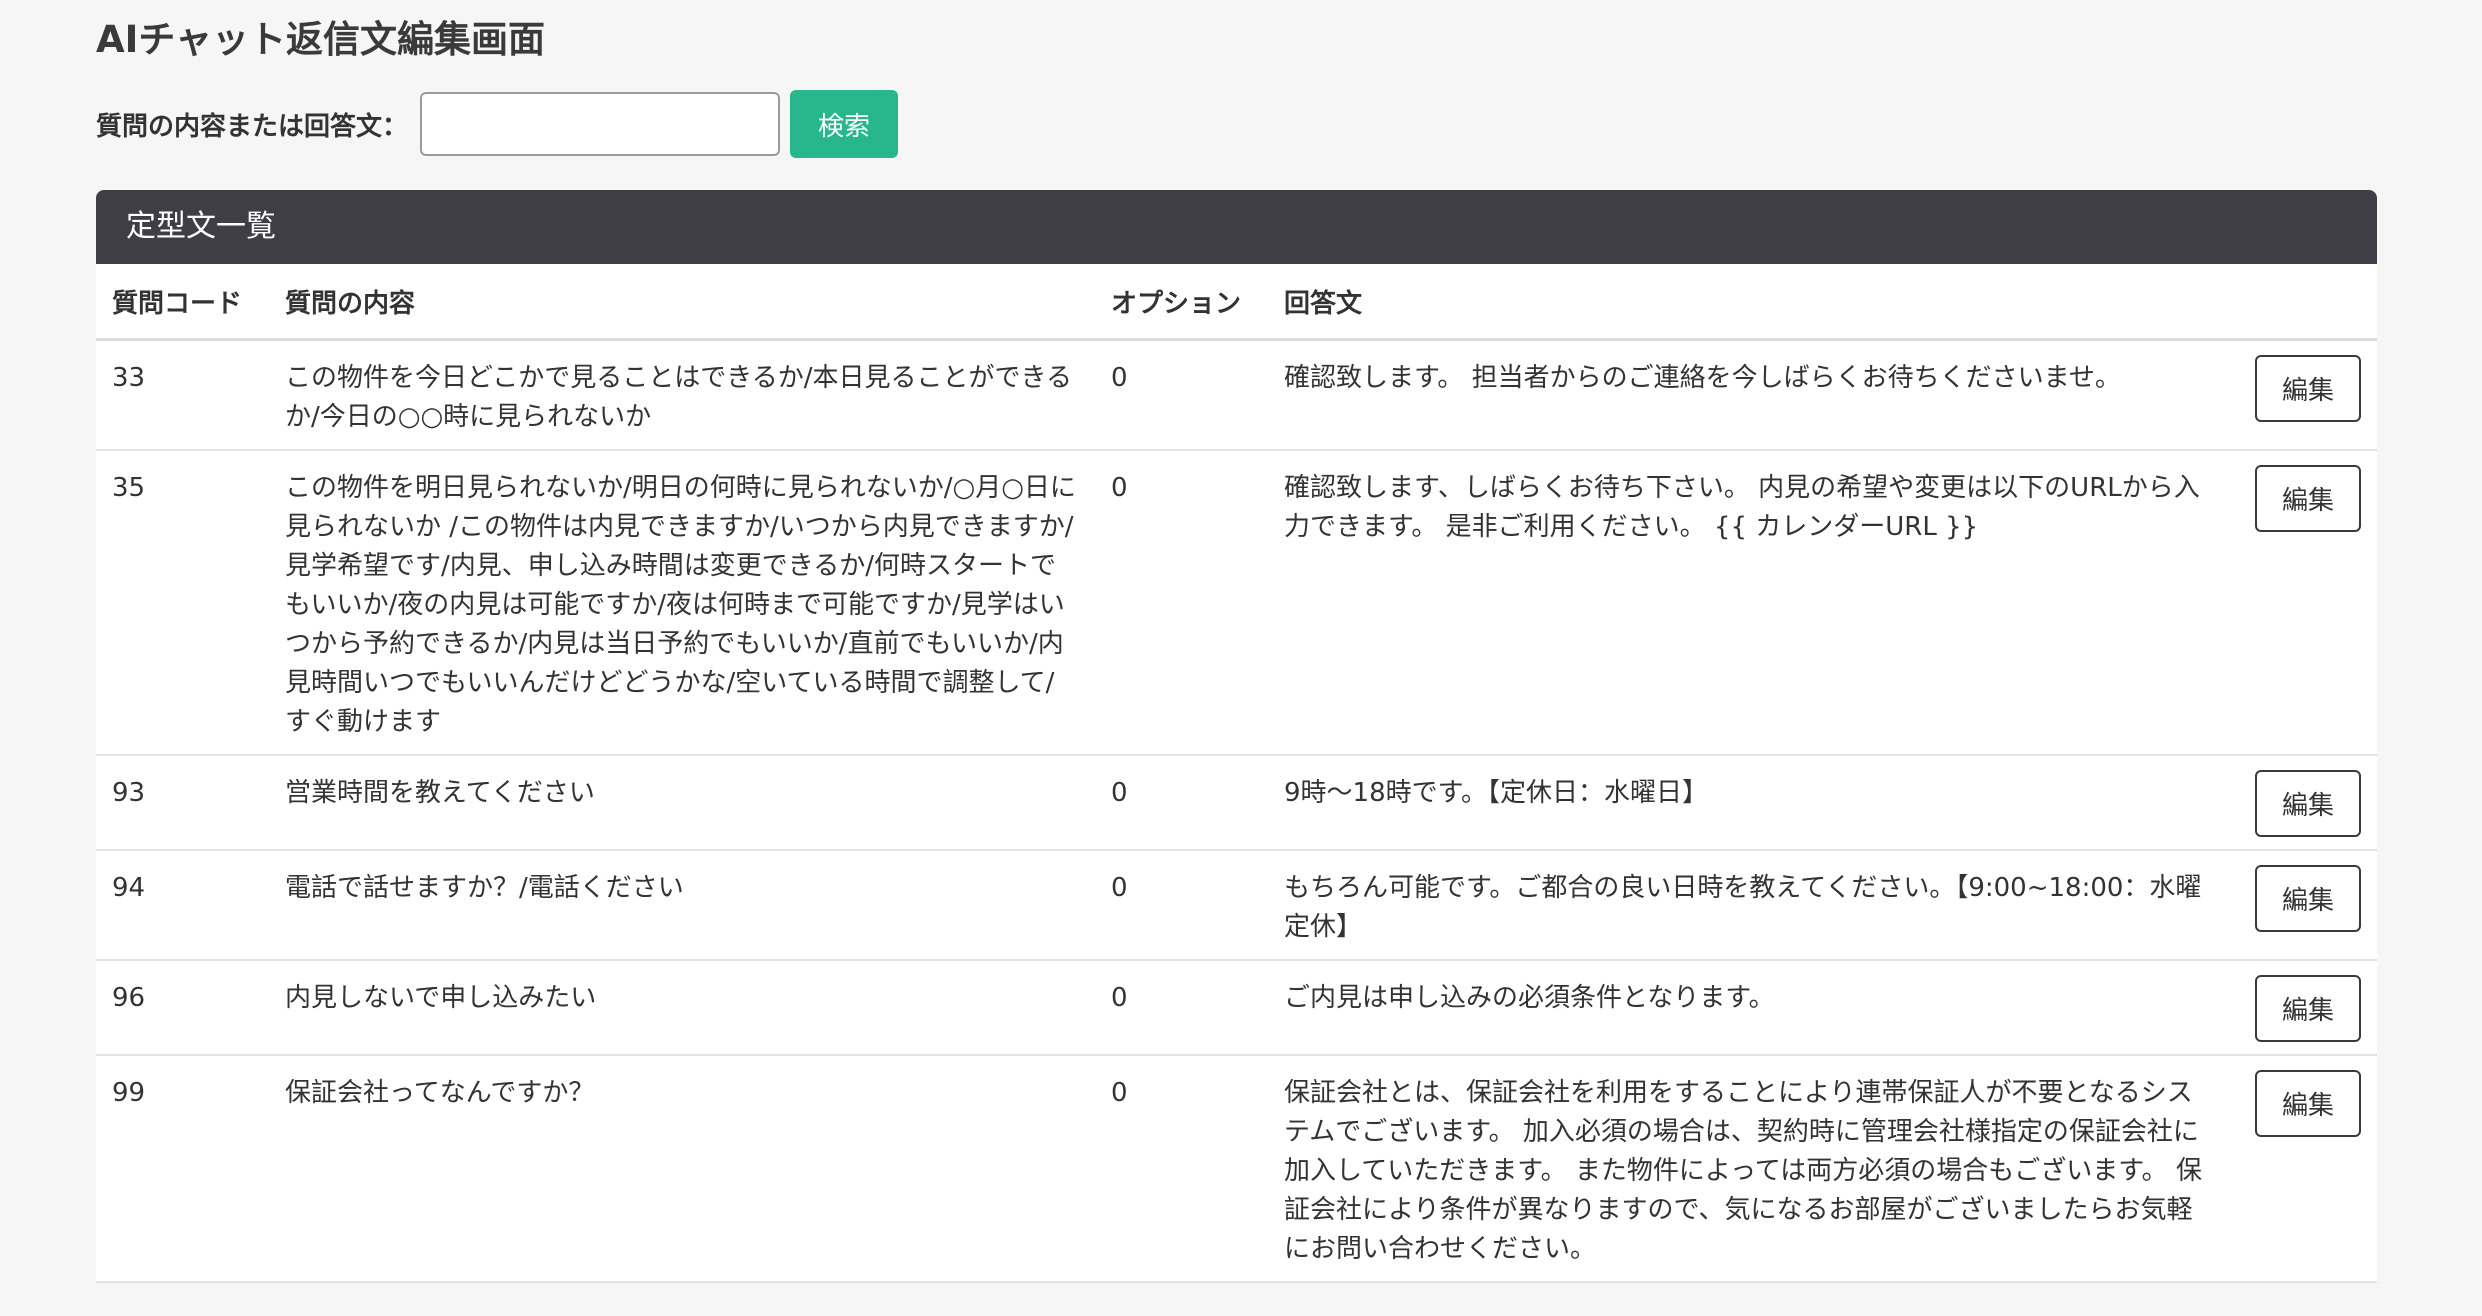 This screenshot has width=2482, height=1316. I want to click on table-row: 93 営業時間を教えてください 0 9時〜18時です。【定休日：水曜日】 編集, so click(1236, 803).